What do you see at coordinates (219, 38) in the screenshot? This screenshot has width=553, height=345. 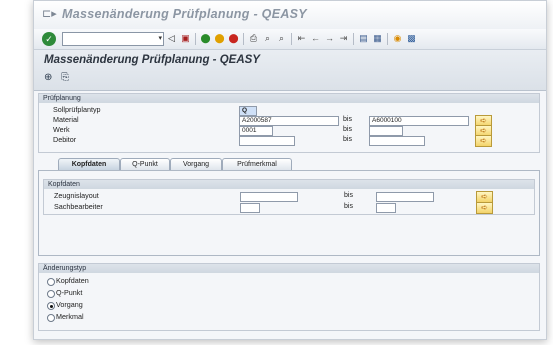 I see `exit-icon: ⬤` at bounding box center [219, 38].